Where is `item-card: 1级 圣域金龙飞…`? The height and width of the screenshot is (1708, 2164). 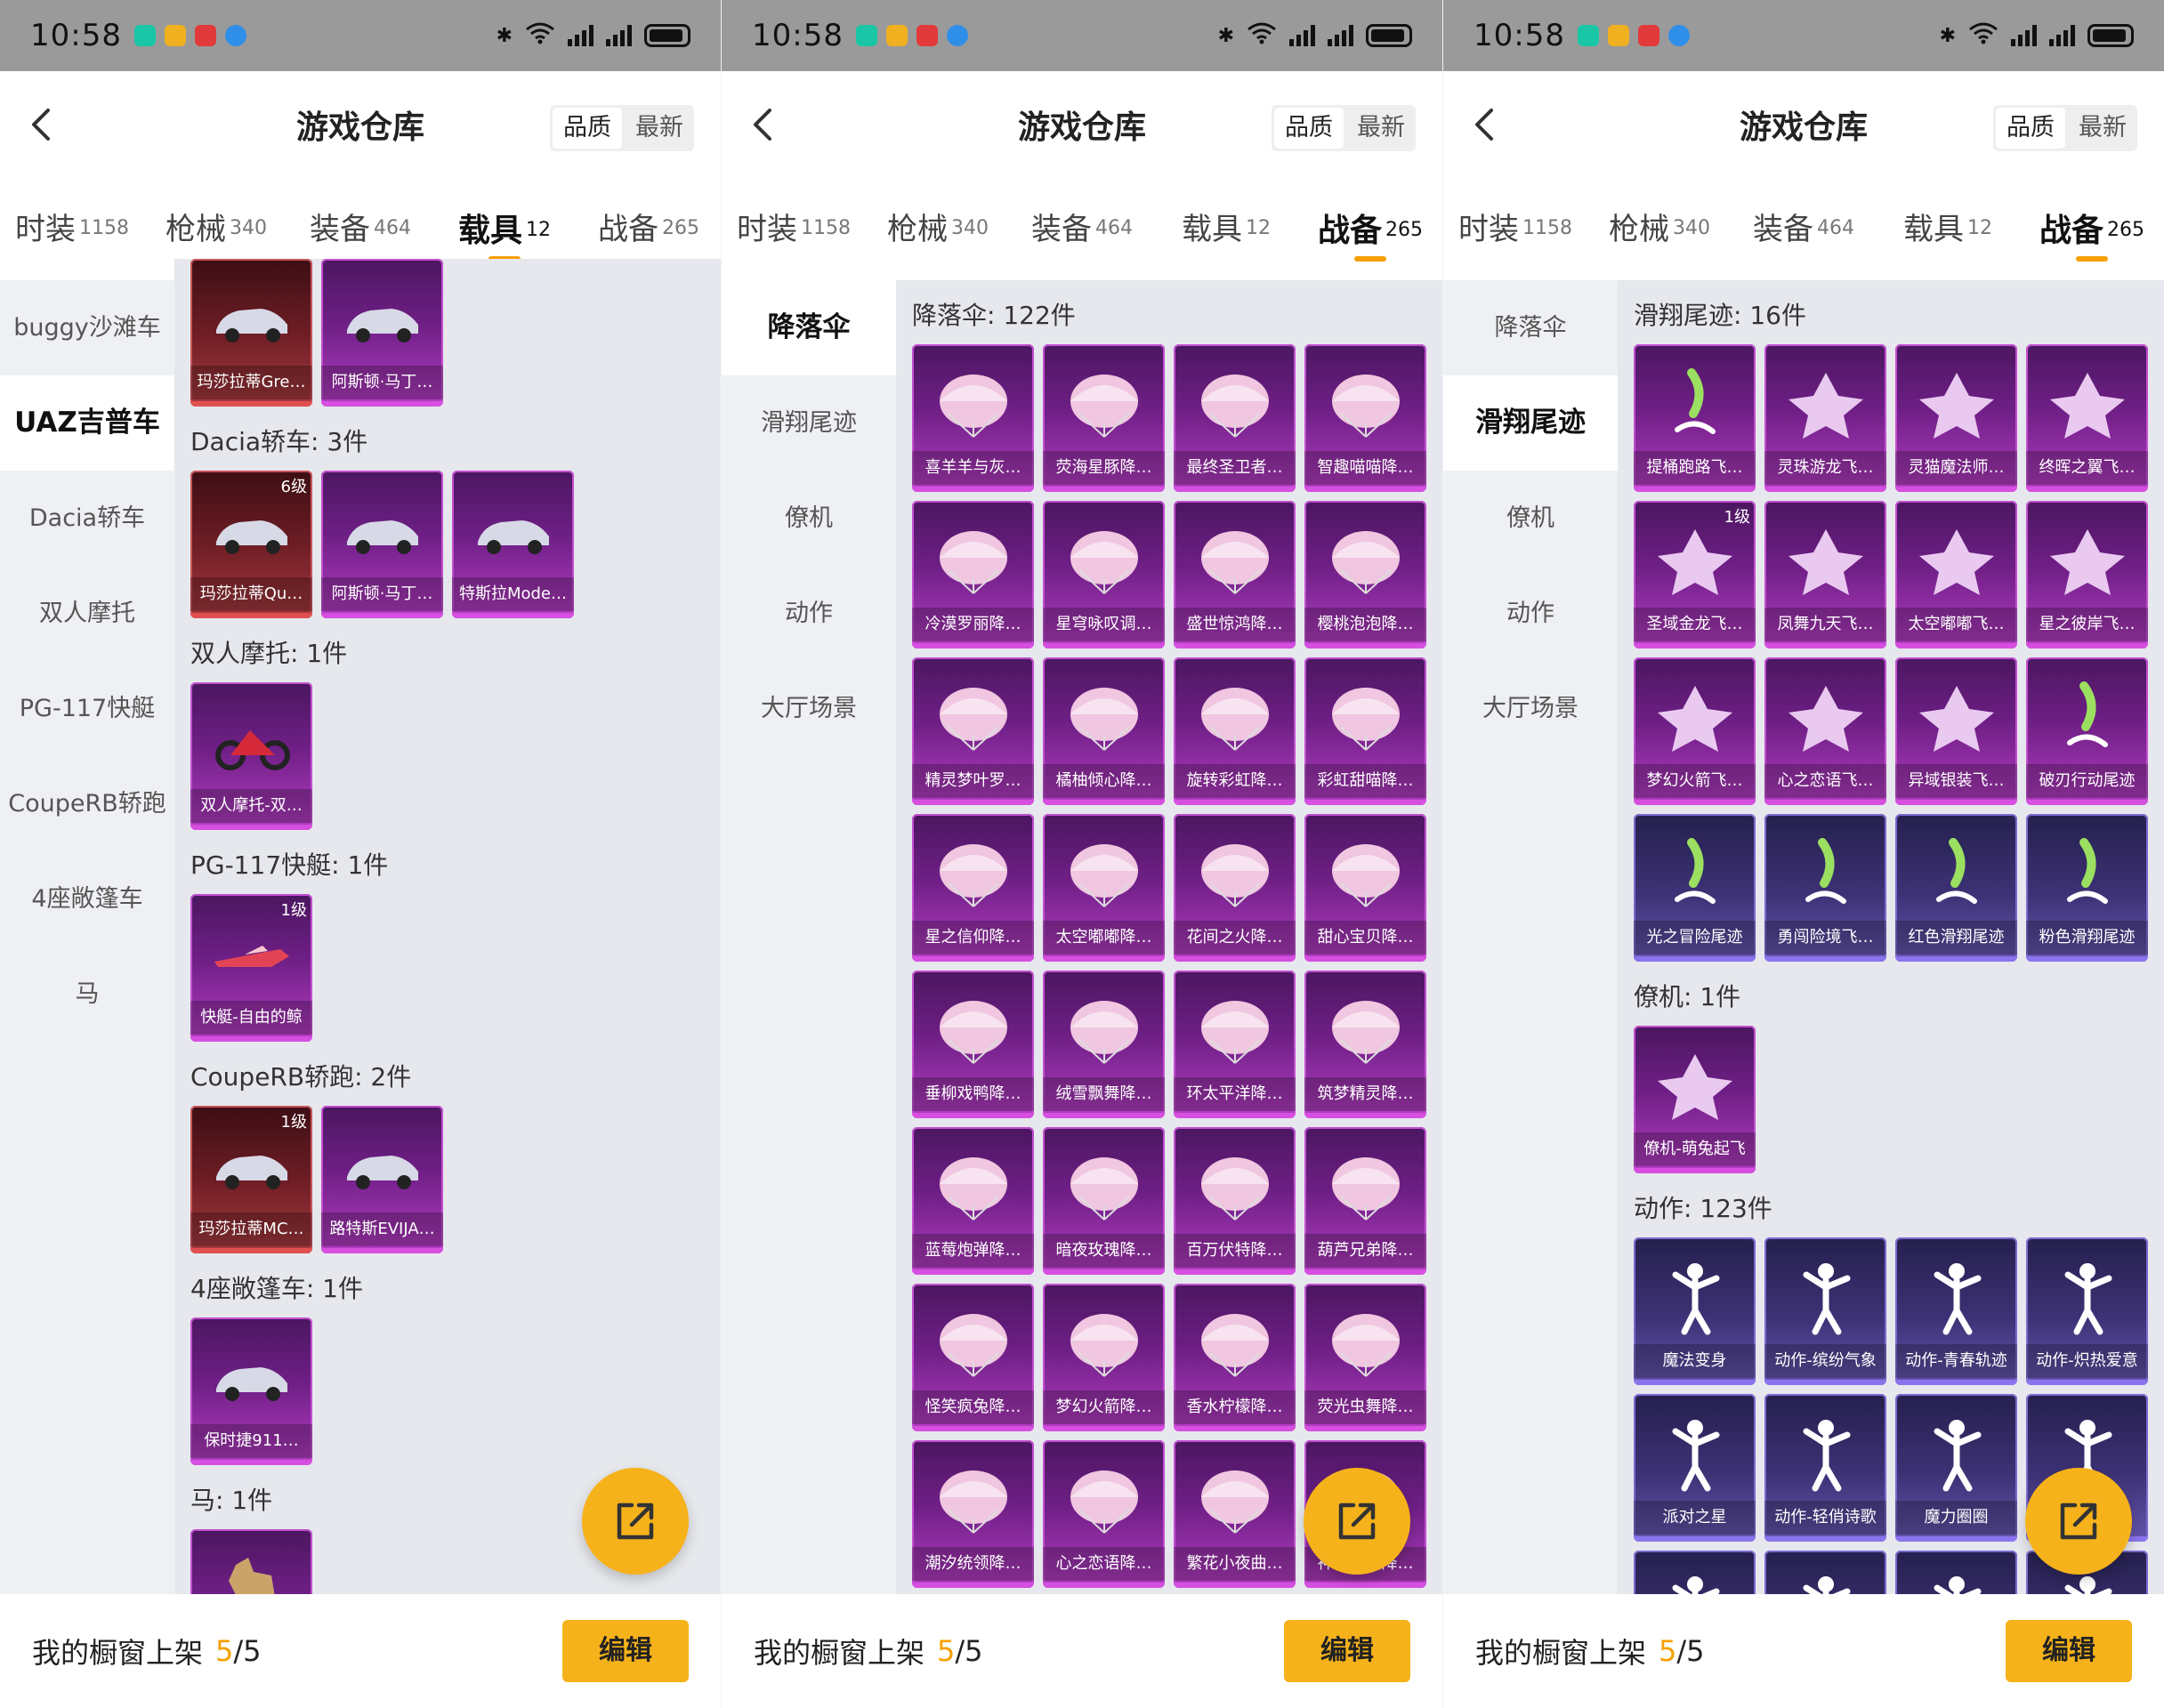
item-card: 1级 圣域金龙飞… is located at coordinates (1695, 575).